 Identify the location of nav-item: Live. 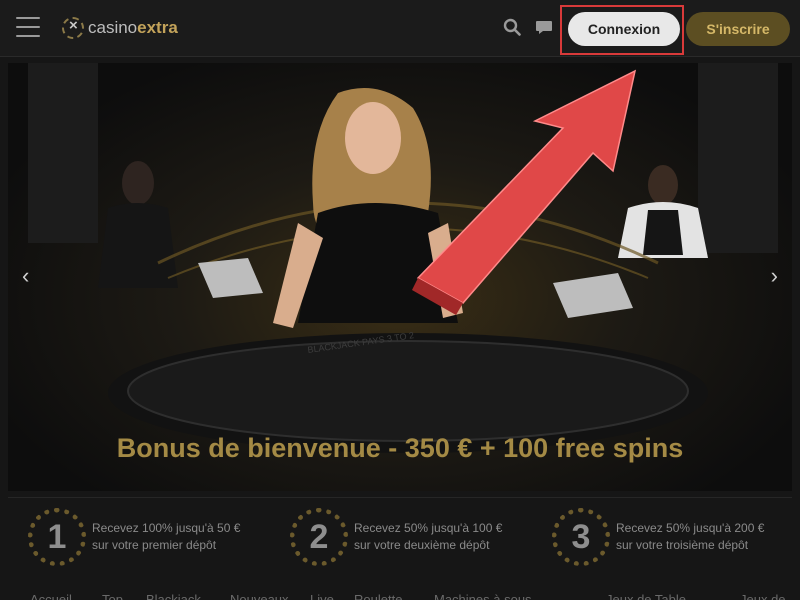
(322, 596).